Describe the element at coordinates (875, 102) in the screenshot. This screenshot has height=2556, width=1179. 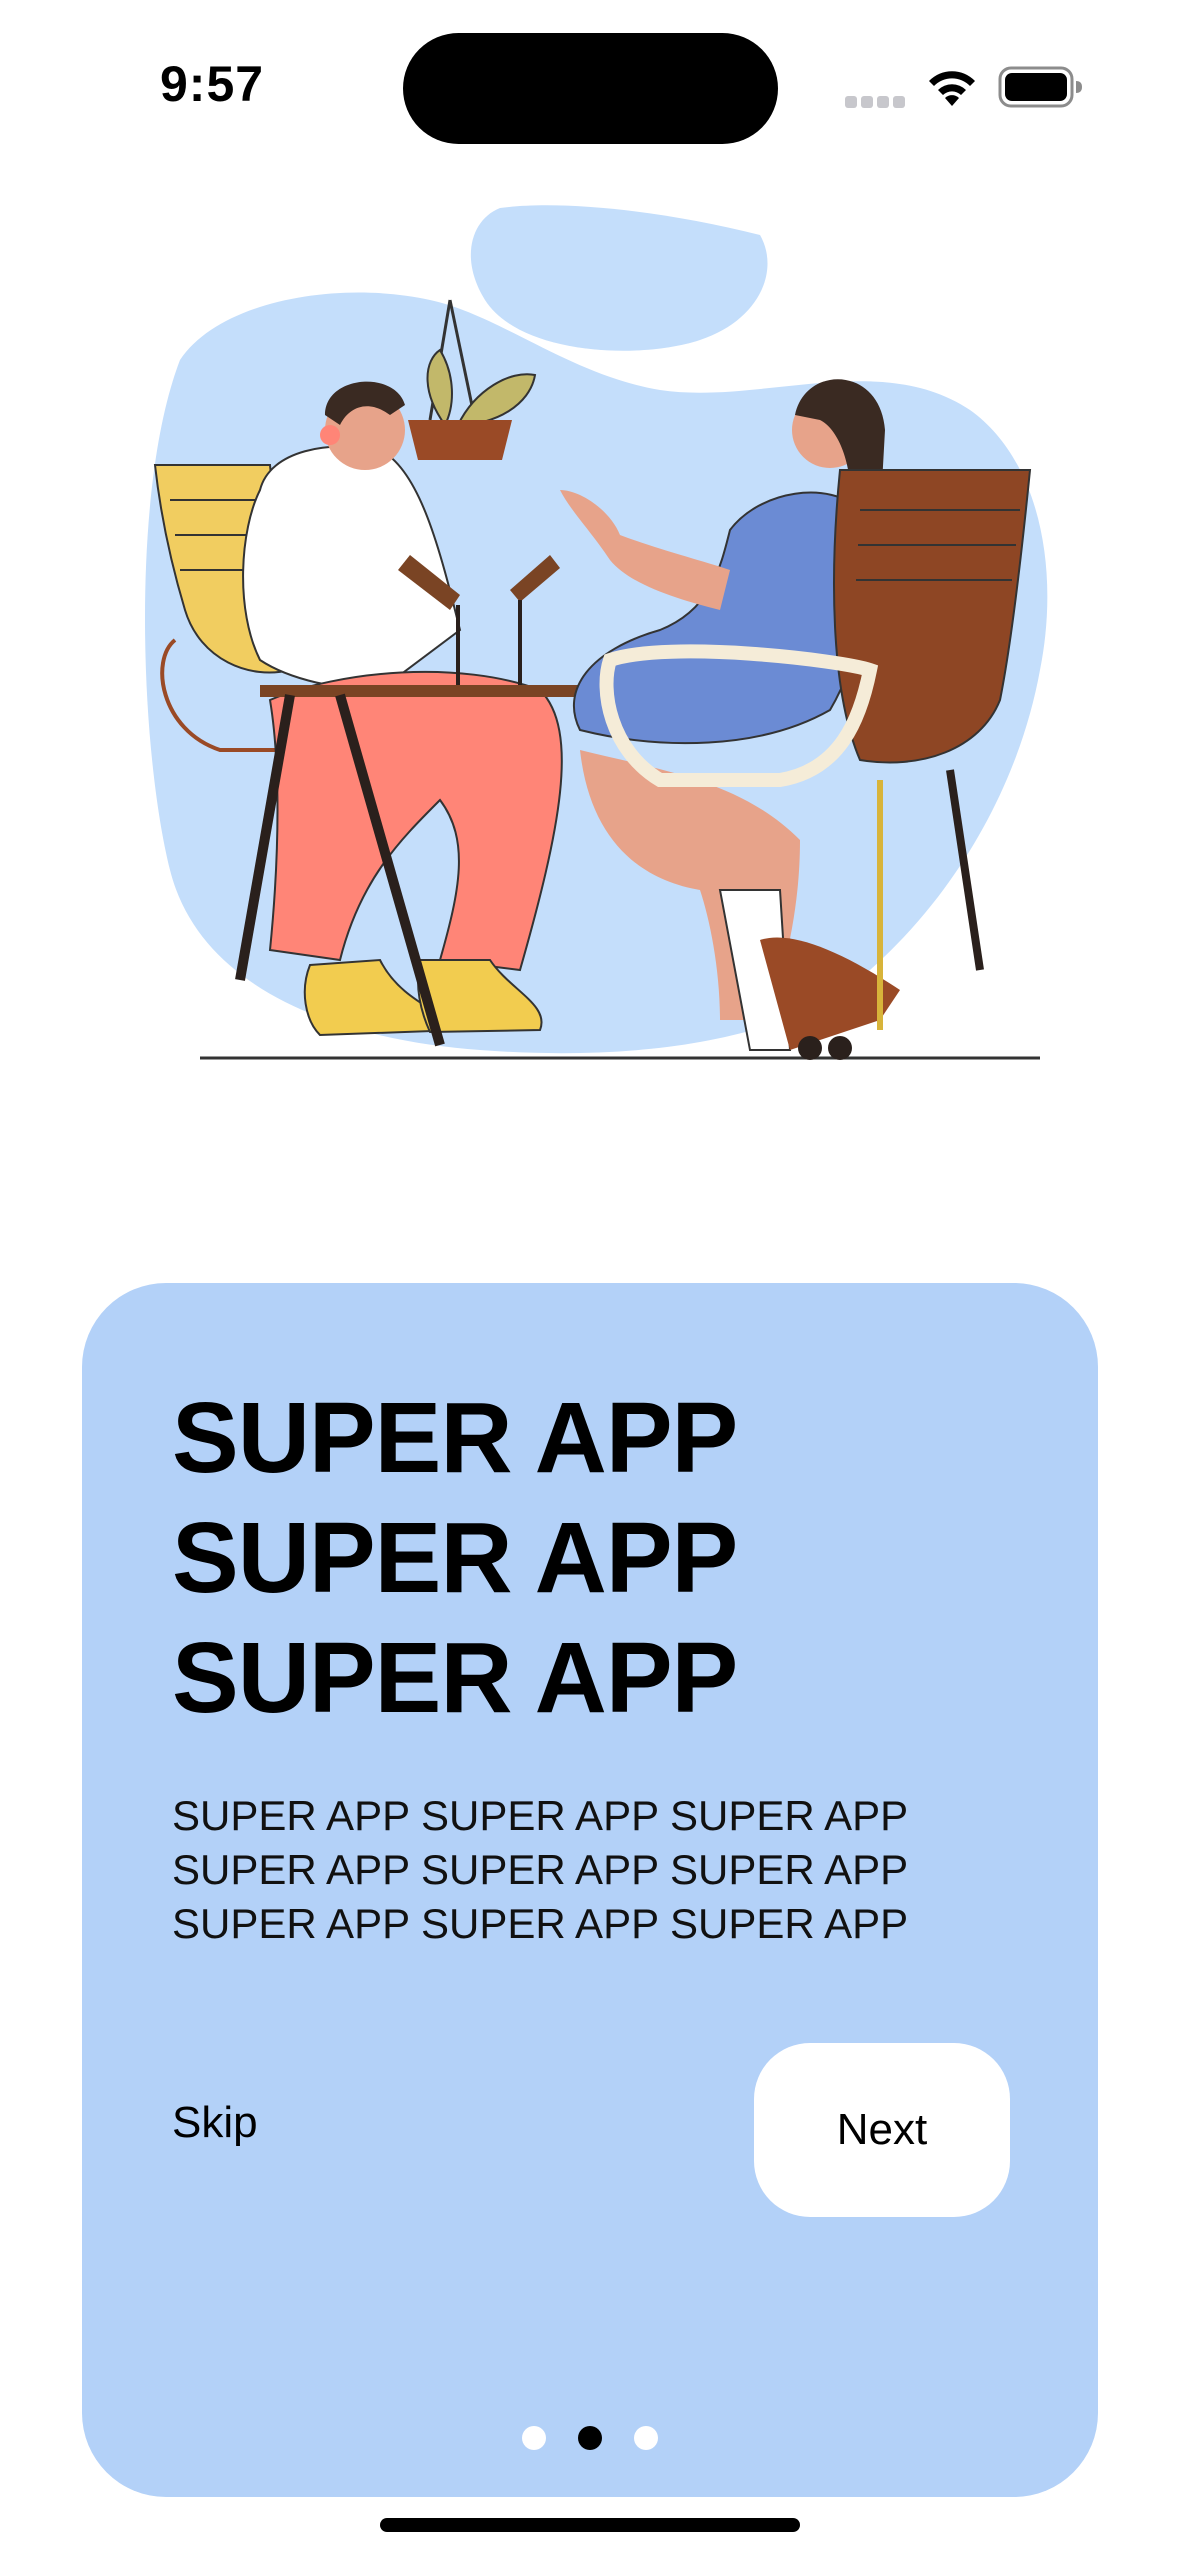
I see `cellular-signal-icon` at that location.